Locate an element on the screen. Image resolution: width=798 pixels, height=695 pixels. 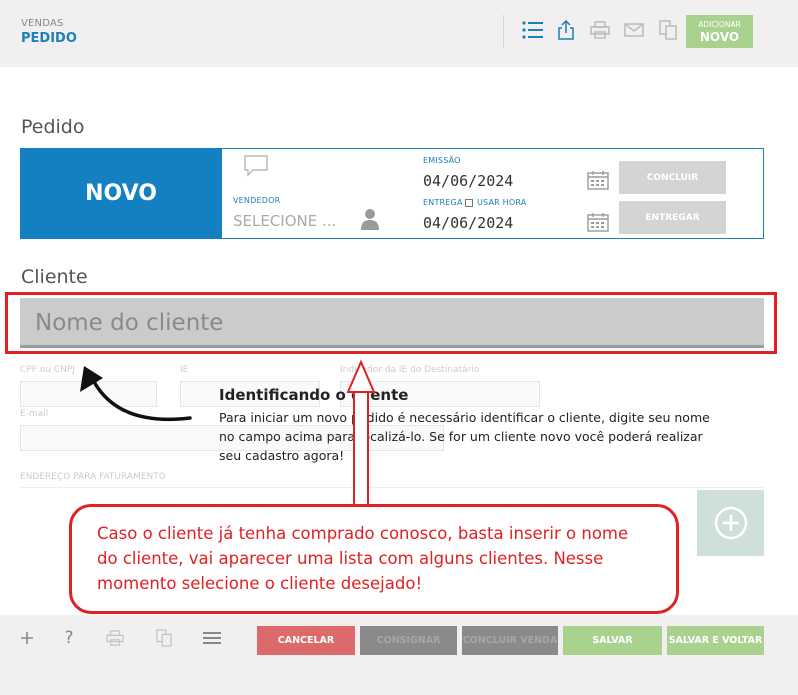
save-and-return-button: SALVAR E VOLTAR is located at coordinates (715, 640).